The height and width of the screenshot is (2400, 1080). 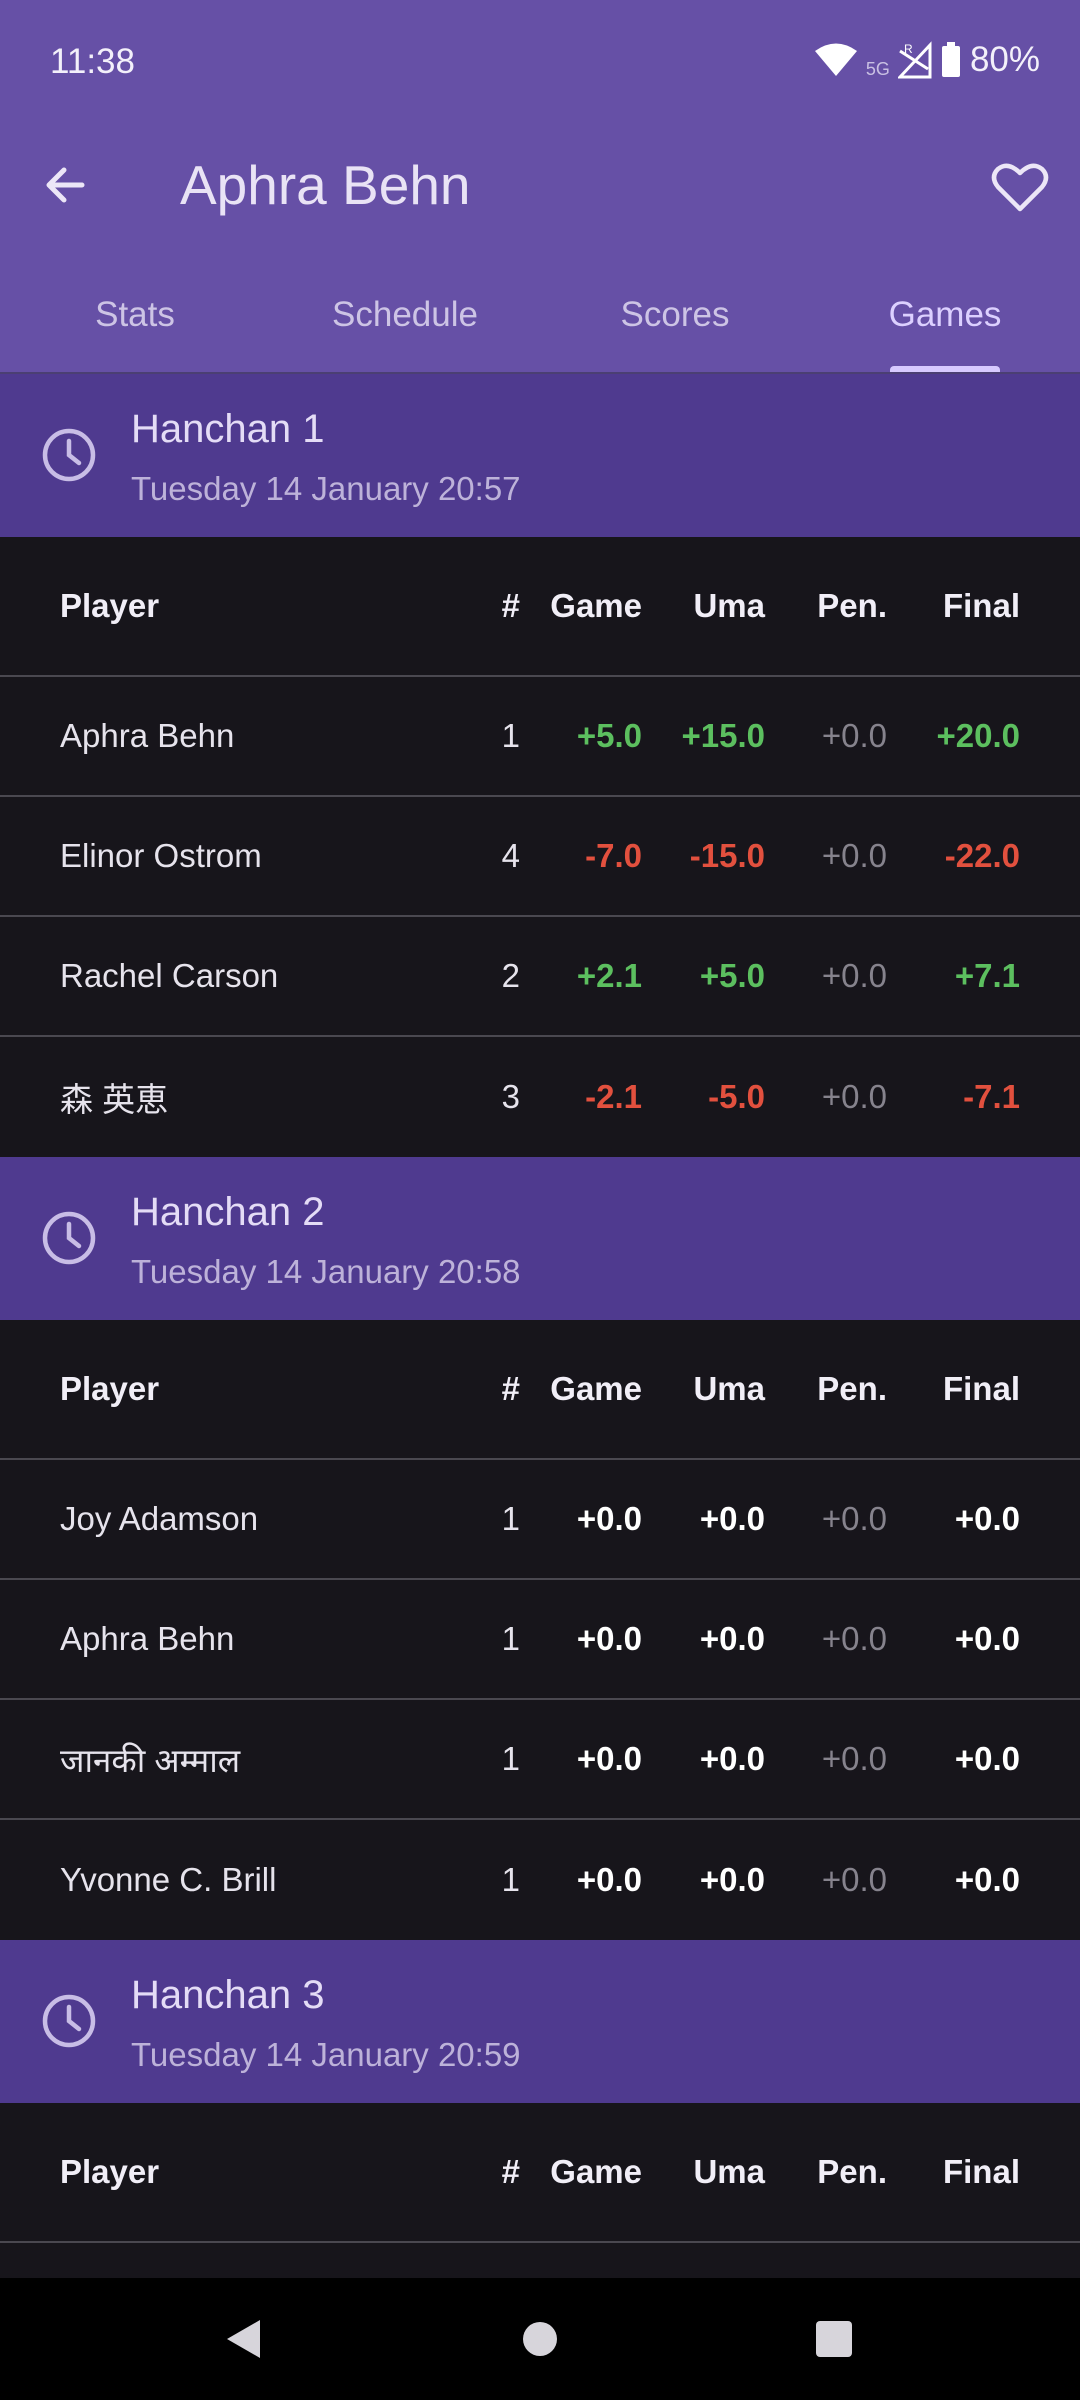 I want to click on game-score: -2.1, so click(x=613, y=1096).